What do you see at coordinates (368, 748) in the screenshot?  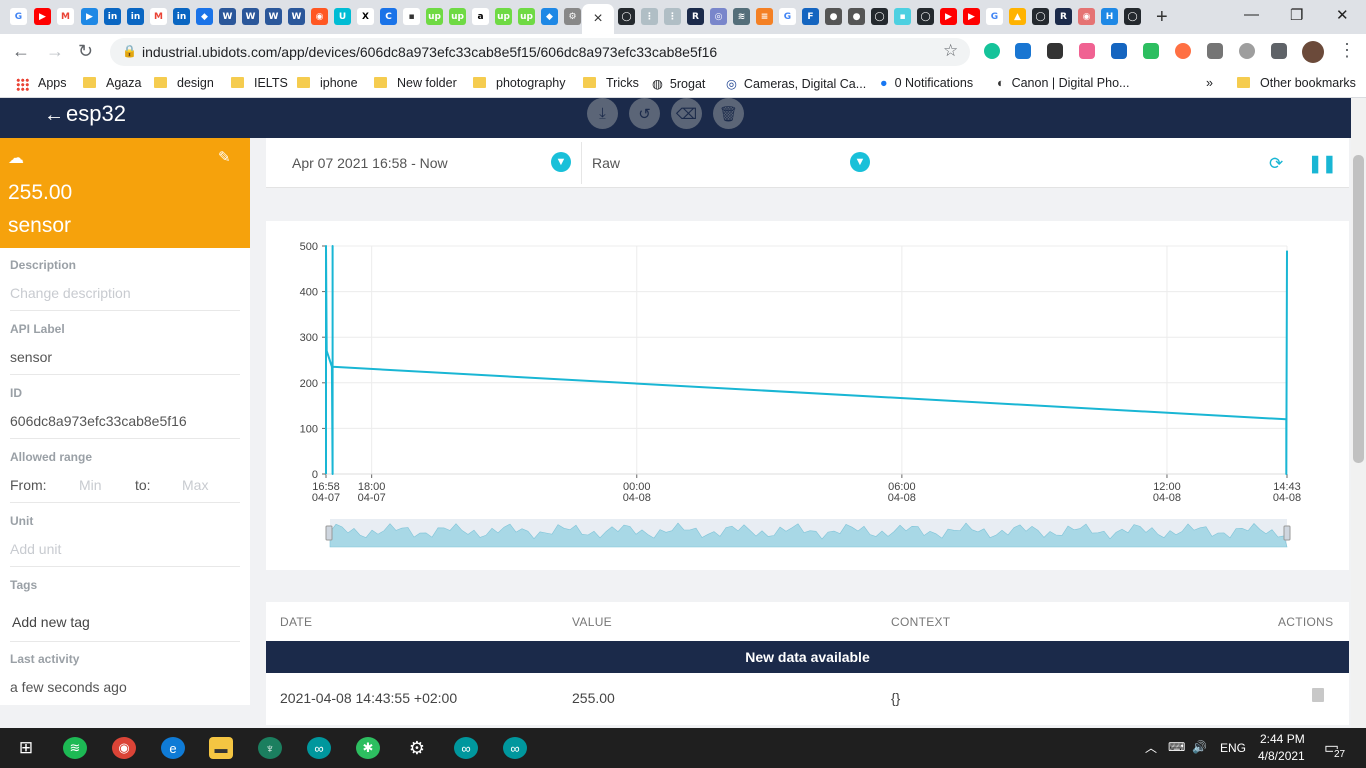 I see `evernote-icon: ✱` at bounding box center [368, 748].